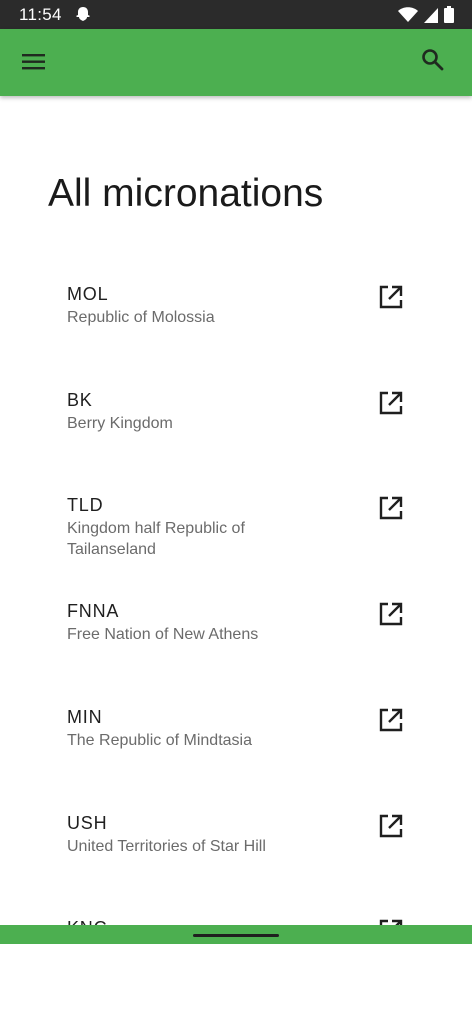 The height and width of the screenshot is (1018, 472). What do you see at coordinates (85, 717) in the screenshot?
I see `item-code: MIN` at bounding box center [85, 717].